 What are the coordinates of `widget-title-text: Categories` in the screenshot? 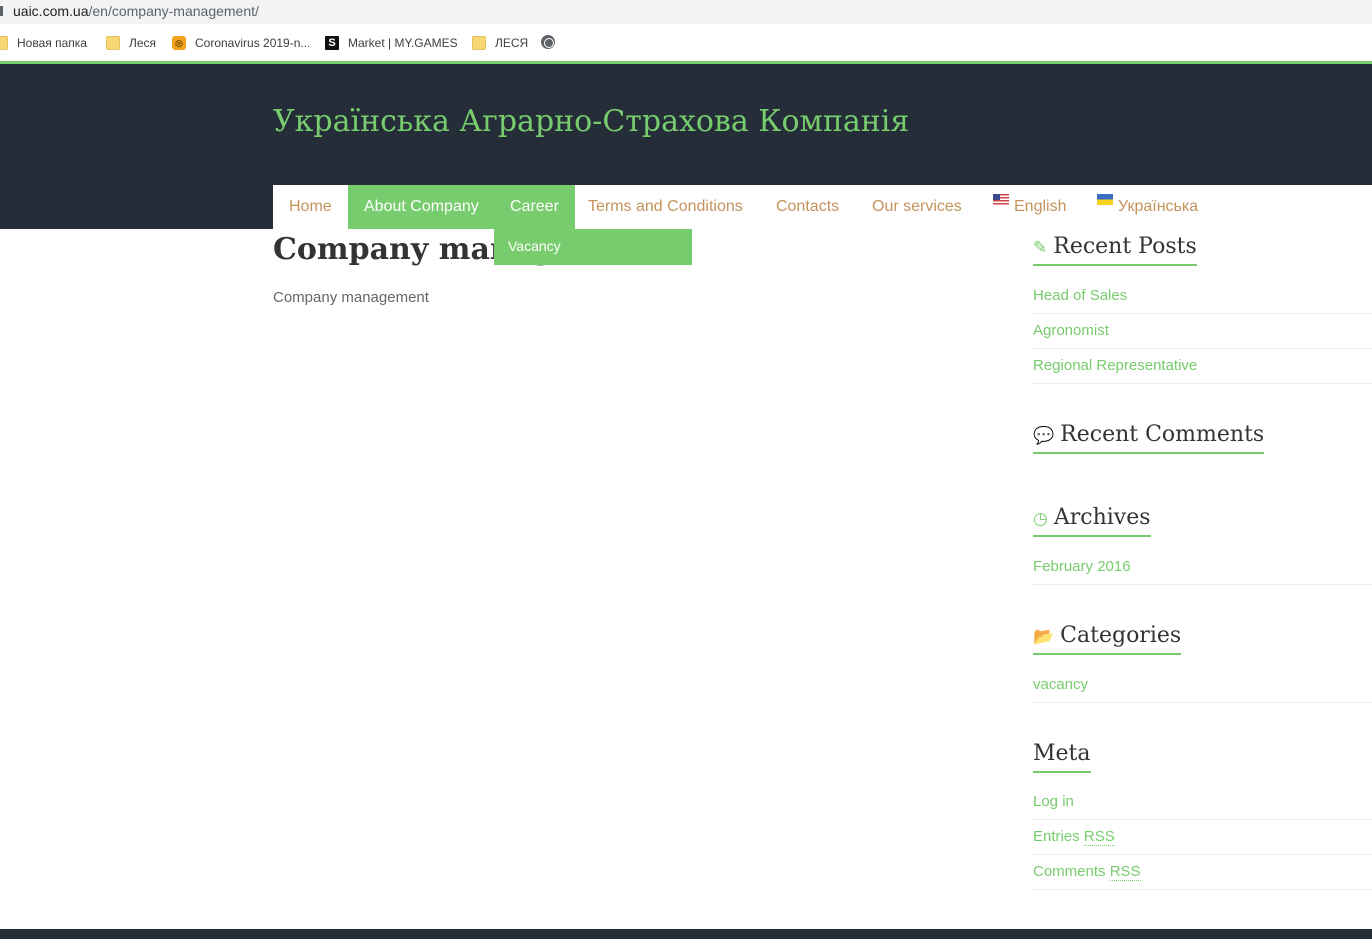 It's located at (1121, 635).